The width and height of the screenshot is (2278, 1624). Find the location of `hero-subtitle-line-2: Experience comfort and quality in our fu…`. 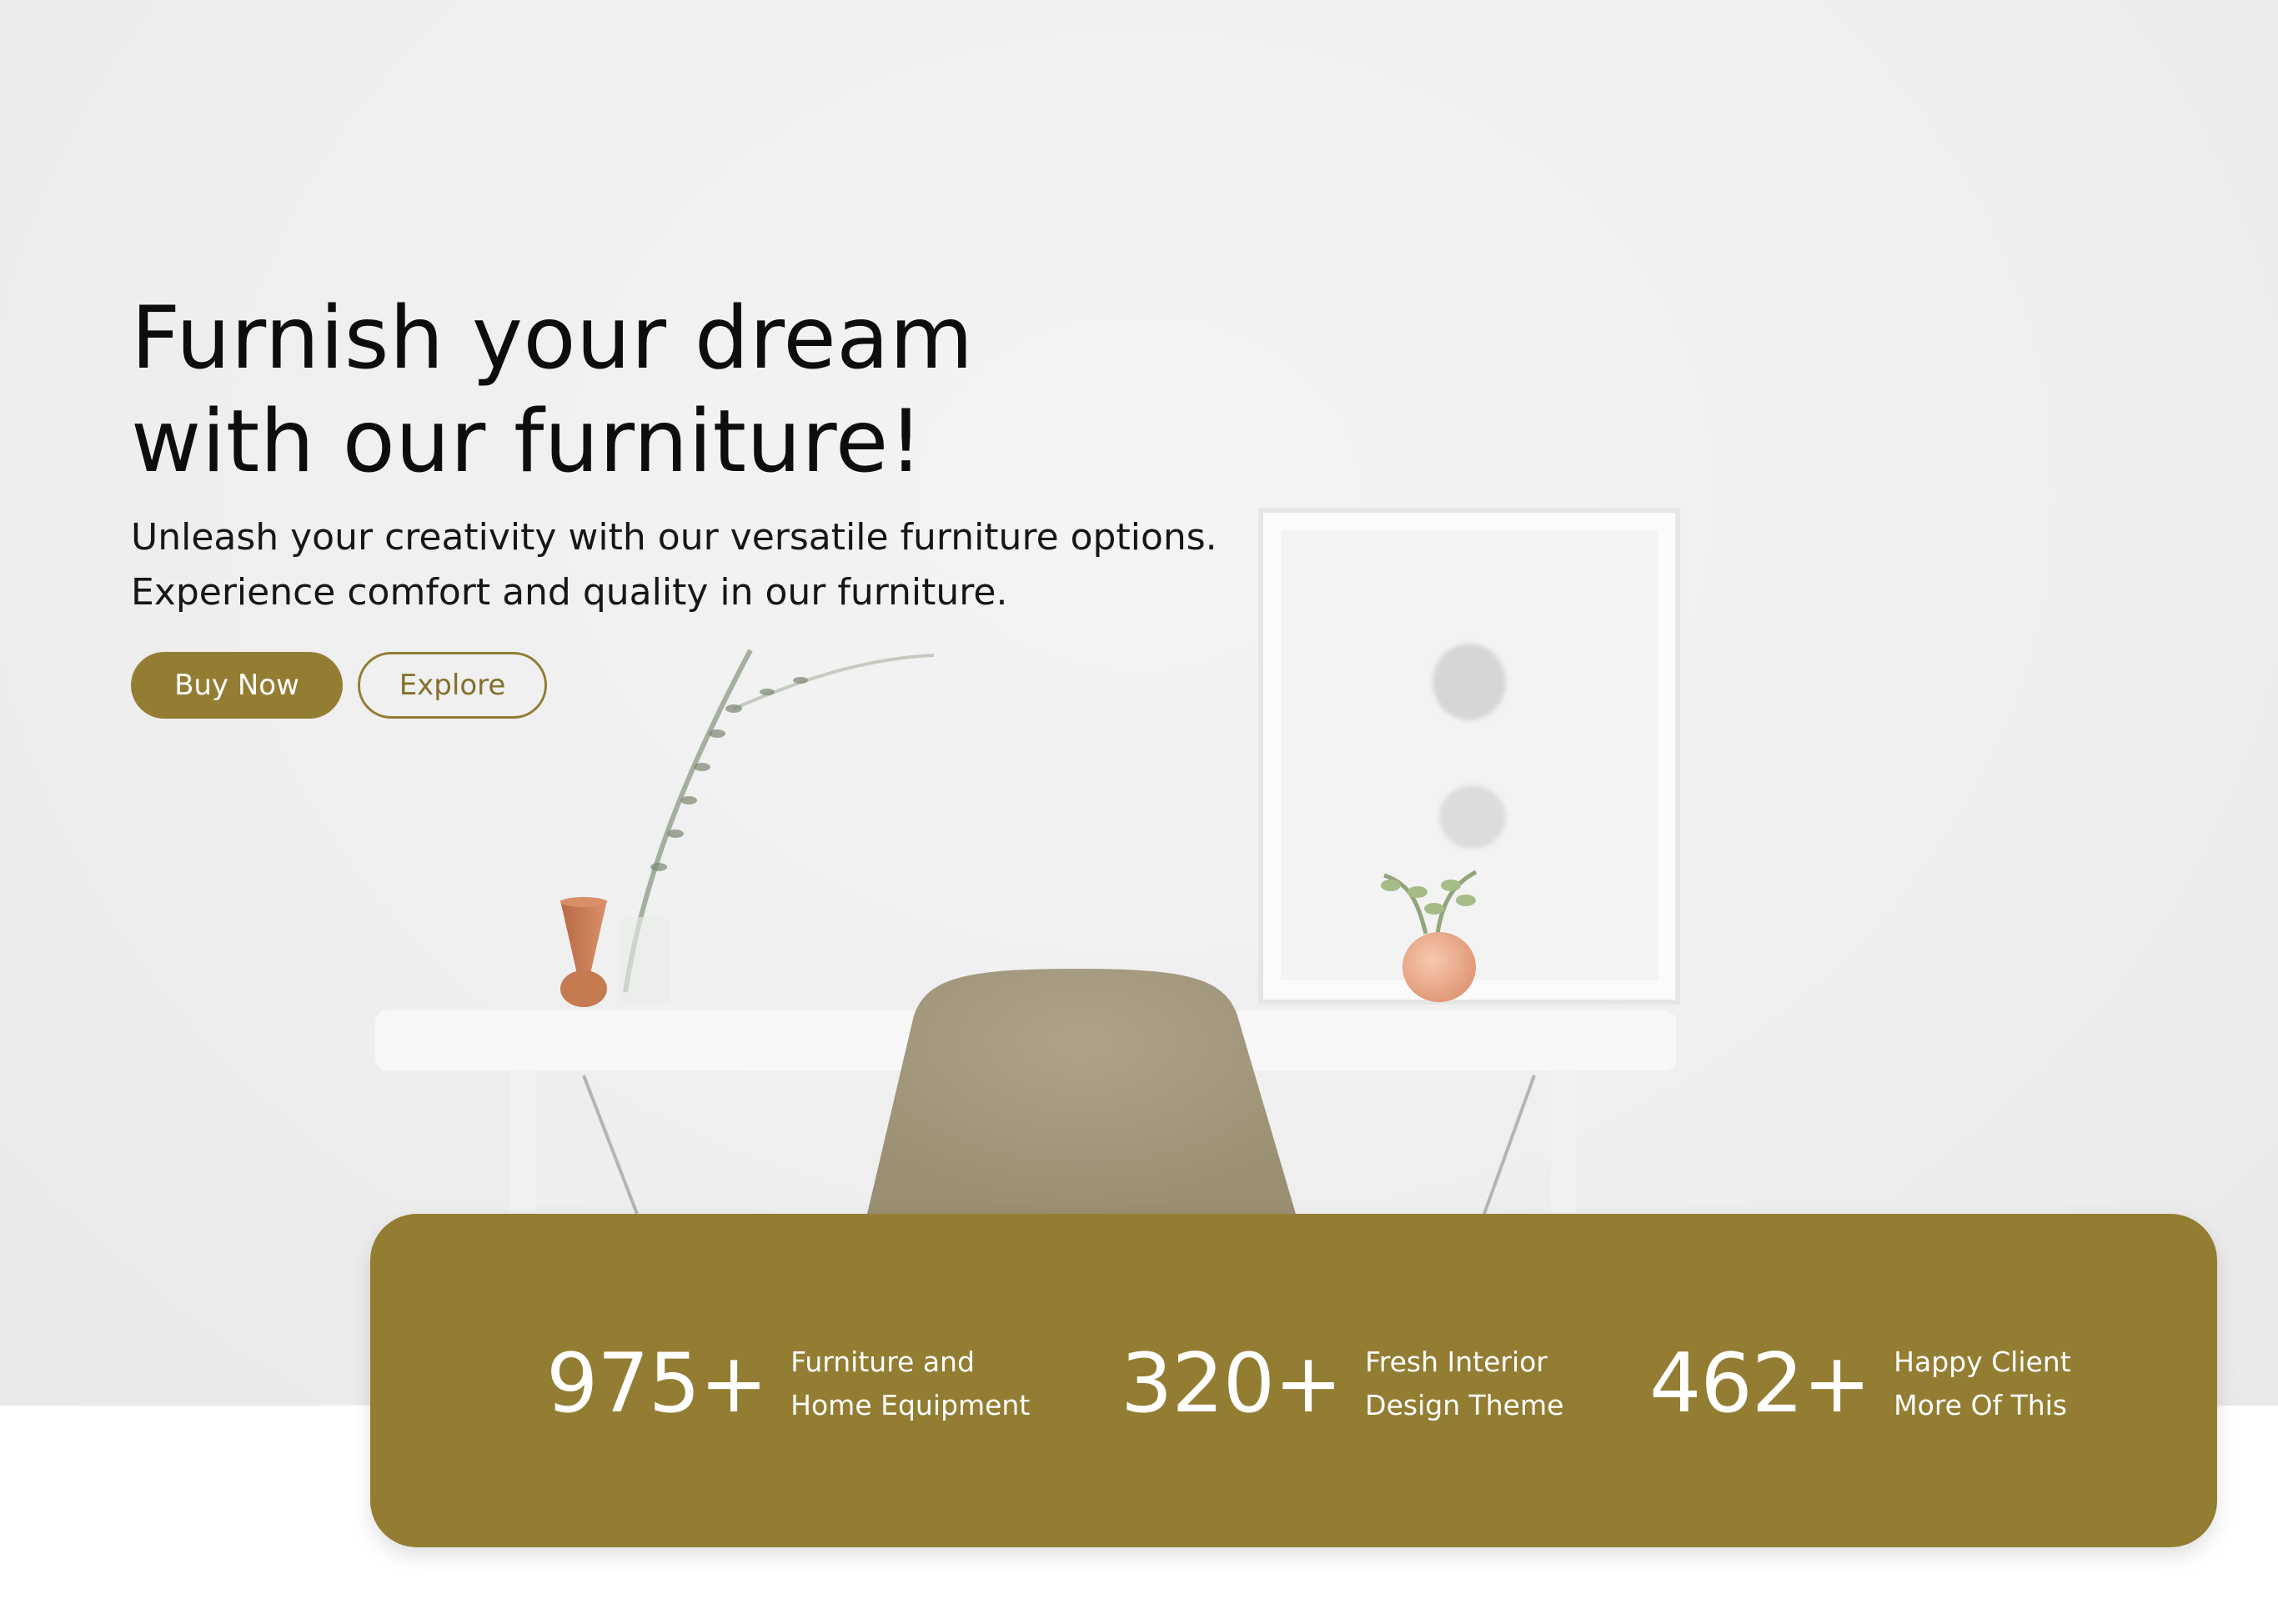

hero-subtitle-line-2: Experience comfort and quality in our fu… is located at coordinates (569, 592).